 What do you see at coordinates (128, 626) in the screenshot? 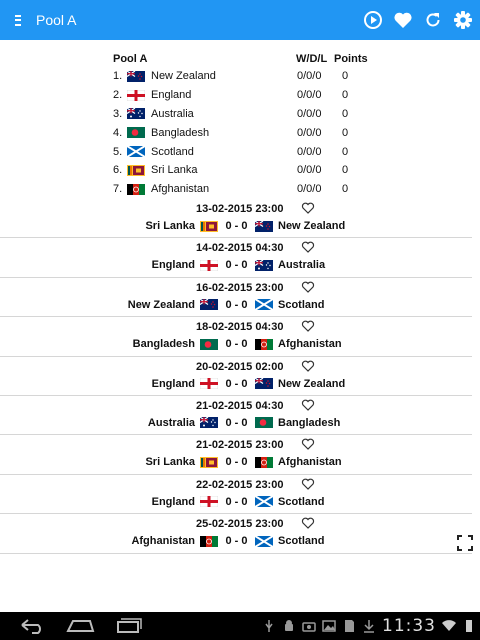
I see `recent-apps-icon` at bounding box center [128, 626].